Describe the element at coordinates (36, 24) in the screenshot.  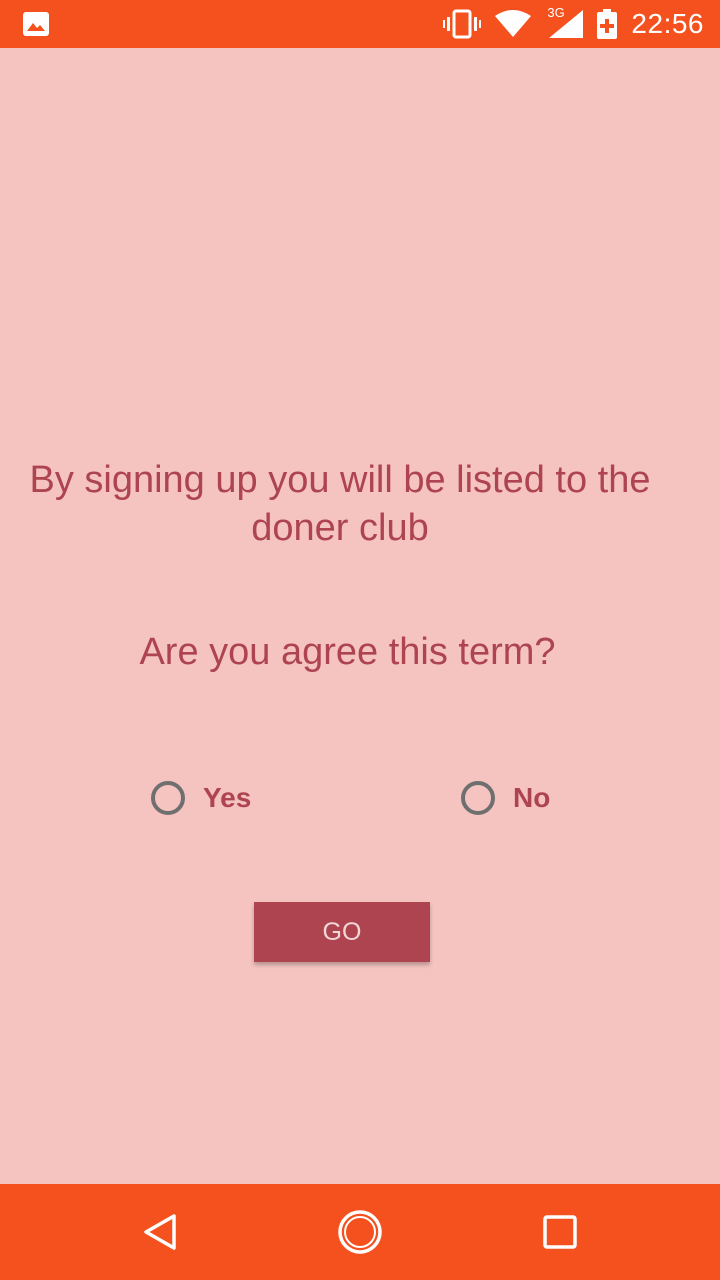
I see `image-notification-icon` at that location.